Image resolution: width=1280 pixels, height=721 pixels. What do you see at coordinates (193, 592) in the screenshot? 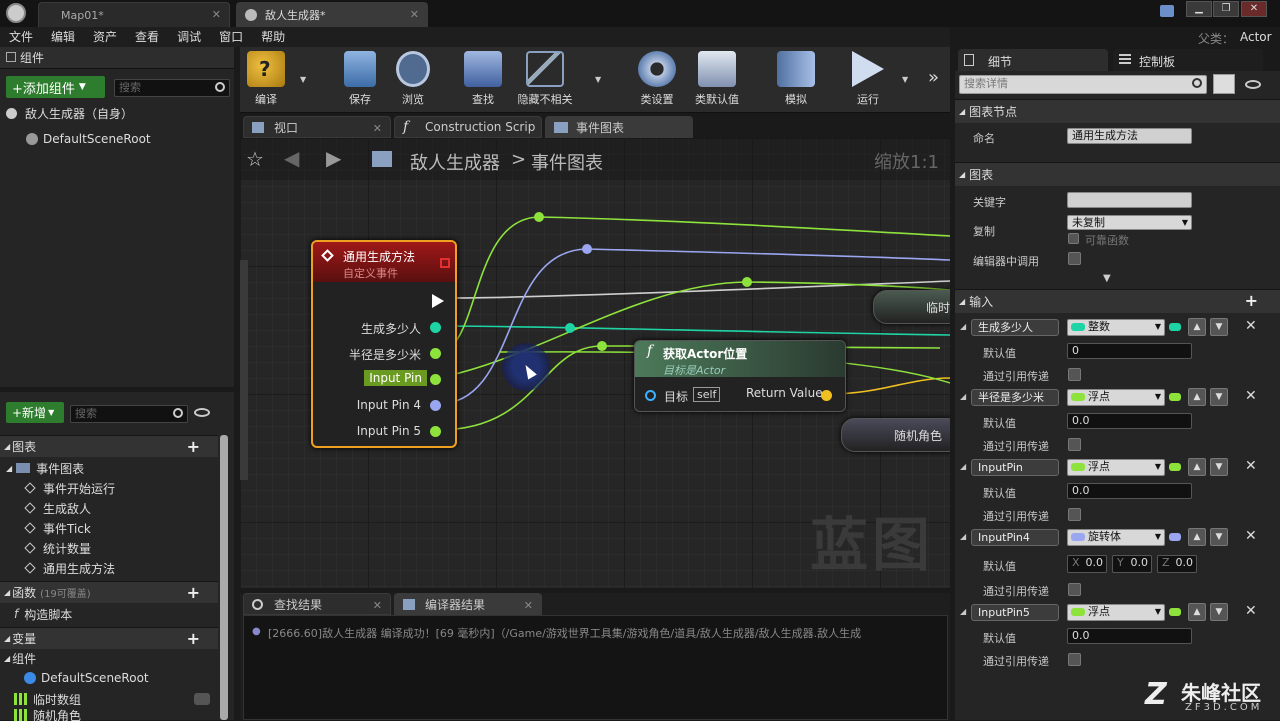
I see `add-function-icon: +` at bounding box center [193, 592].